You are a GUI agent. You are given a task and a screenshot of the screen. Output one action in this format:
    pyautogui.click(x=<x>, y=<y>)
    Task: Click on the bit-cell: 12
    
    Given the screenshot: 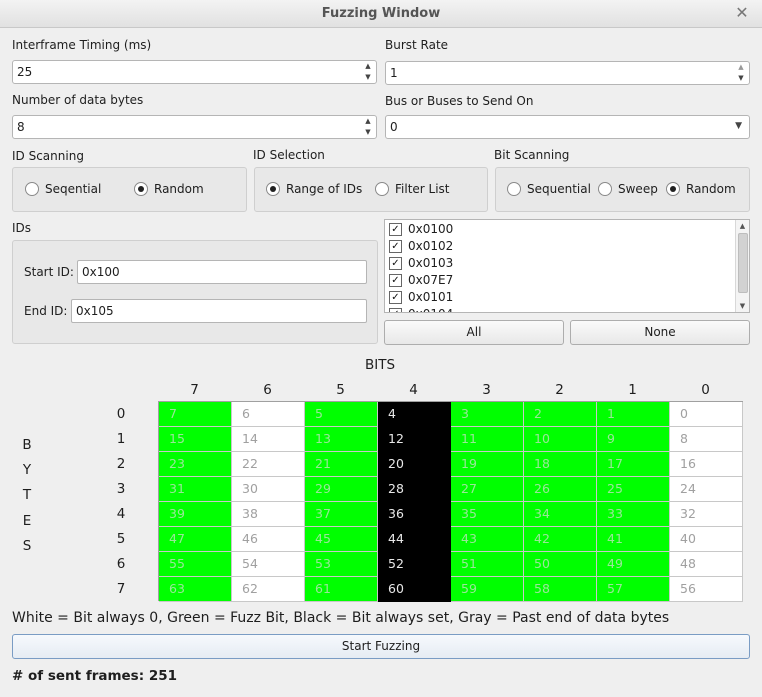 What is the action you would take?
    pyautogui.click(x=414, y=439)
    